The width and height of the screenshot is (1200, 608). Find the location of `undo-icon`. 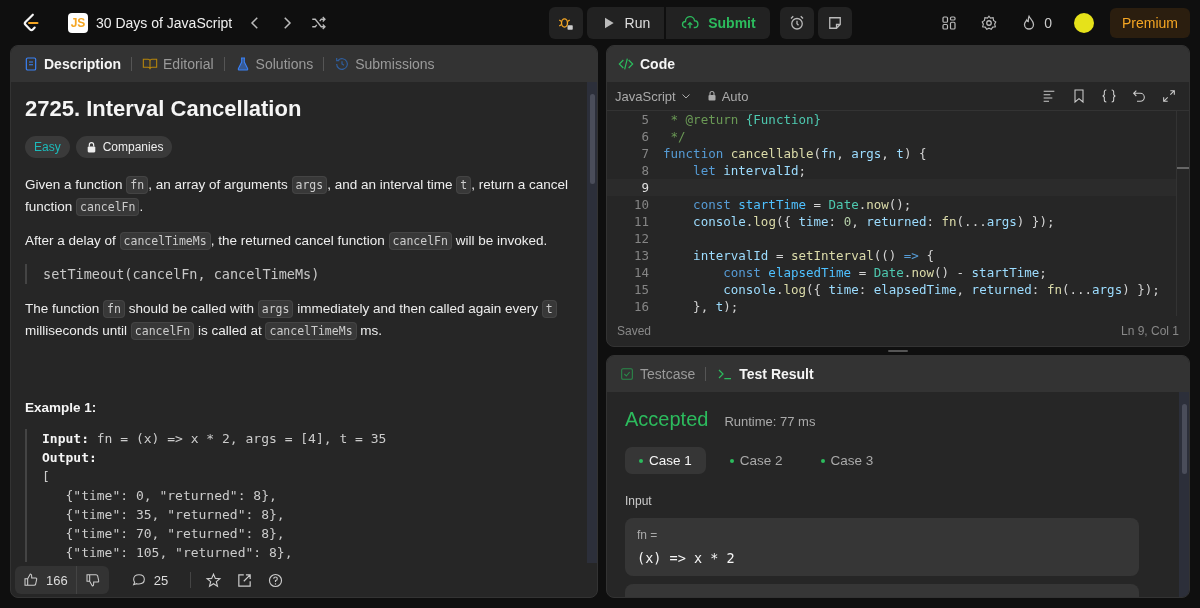

undo-icon is located at coordinates (1139, 96).